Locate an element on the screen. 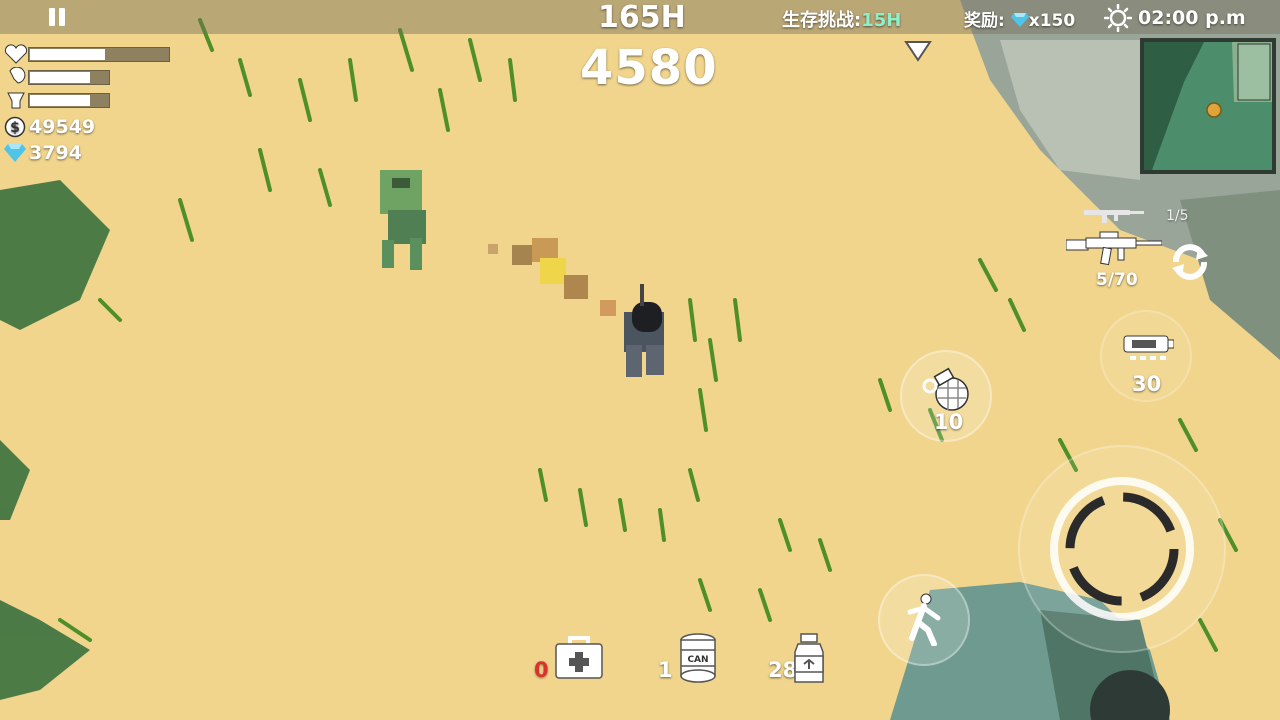  sun-icon is located at coordinates (1118, 18).